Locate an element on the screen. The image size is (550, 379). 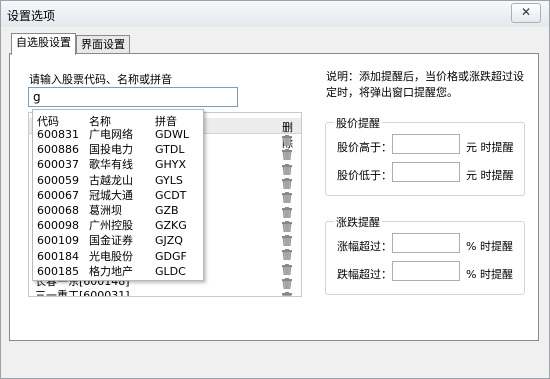
dropdown-cell-code: 600109 is located at coordinates (58, 241).